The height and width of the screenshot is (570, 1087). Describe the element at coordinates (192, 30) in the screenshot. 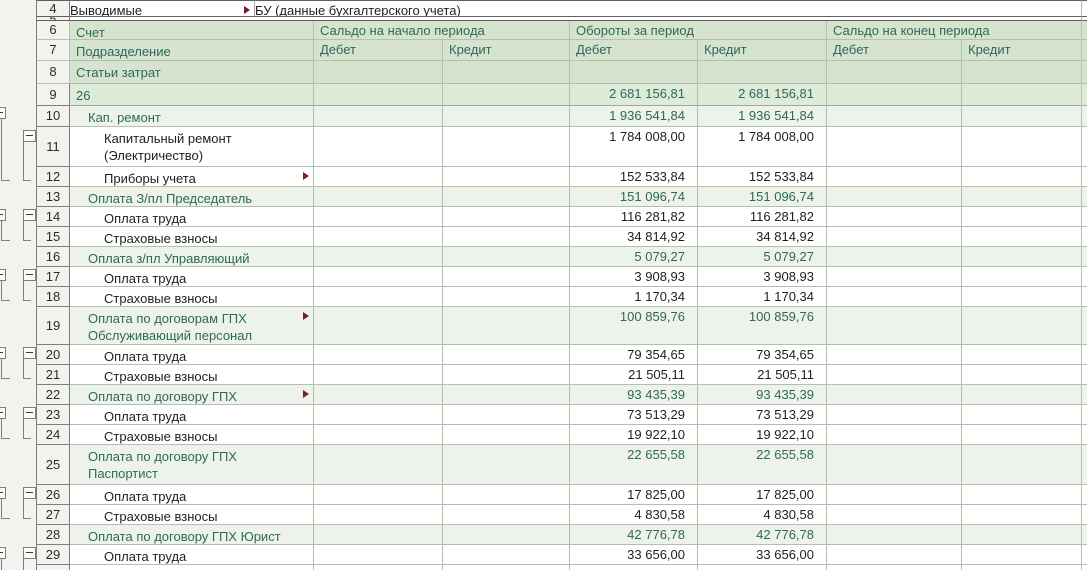

I see `header-account-cell: Счет` at that location.